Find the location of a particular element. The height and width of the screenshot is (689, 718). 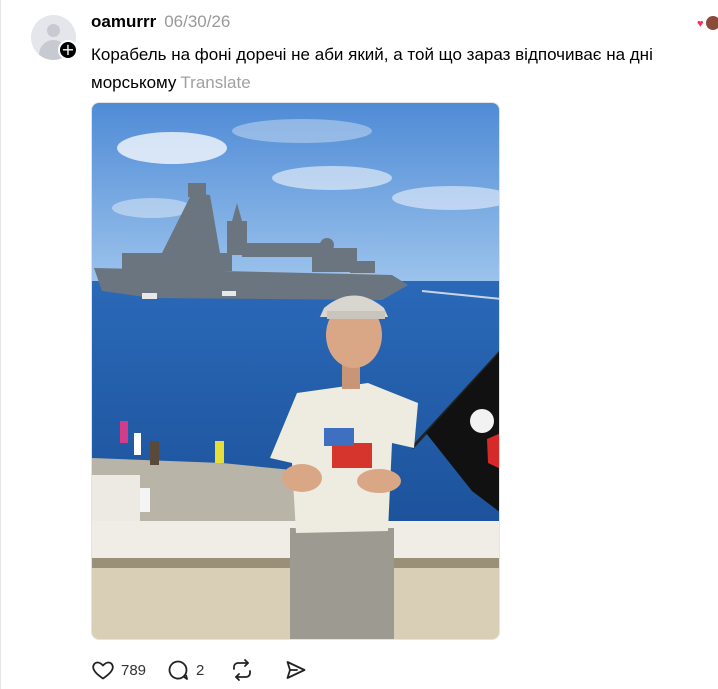

heart-icon is located at coordinates (103, 670).